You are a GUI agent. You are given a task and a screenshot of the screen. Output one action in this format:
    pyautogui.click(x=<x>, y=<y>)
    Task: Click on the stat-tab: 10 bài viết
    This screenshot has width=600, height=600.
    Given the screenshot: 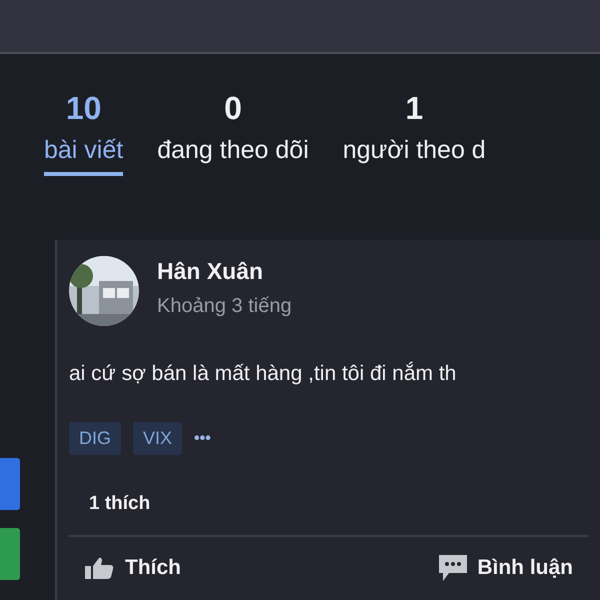 What is the action you would take?
    pyautogui.click(x=84, y=164)
    